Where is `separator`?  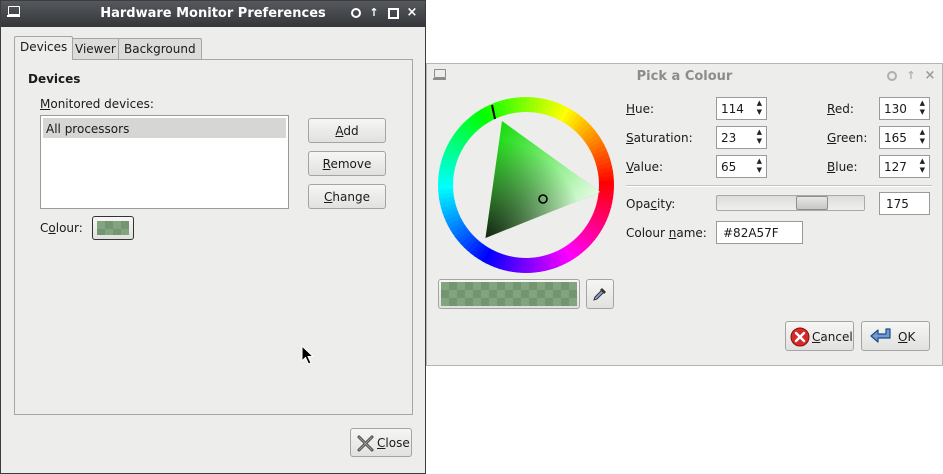 separator is located at coordinates (779, 186).